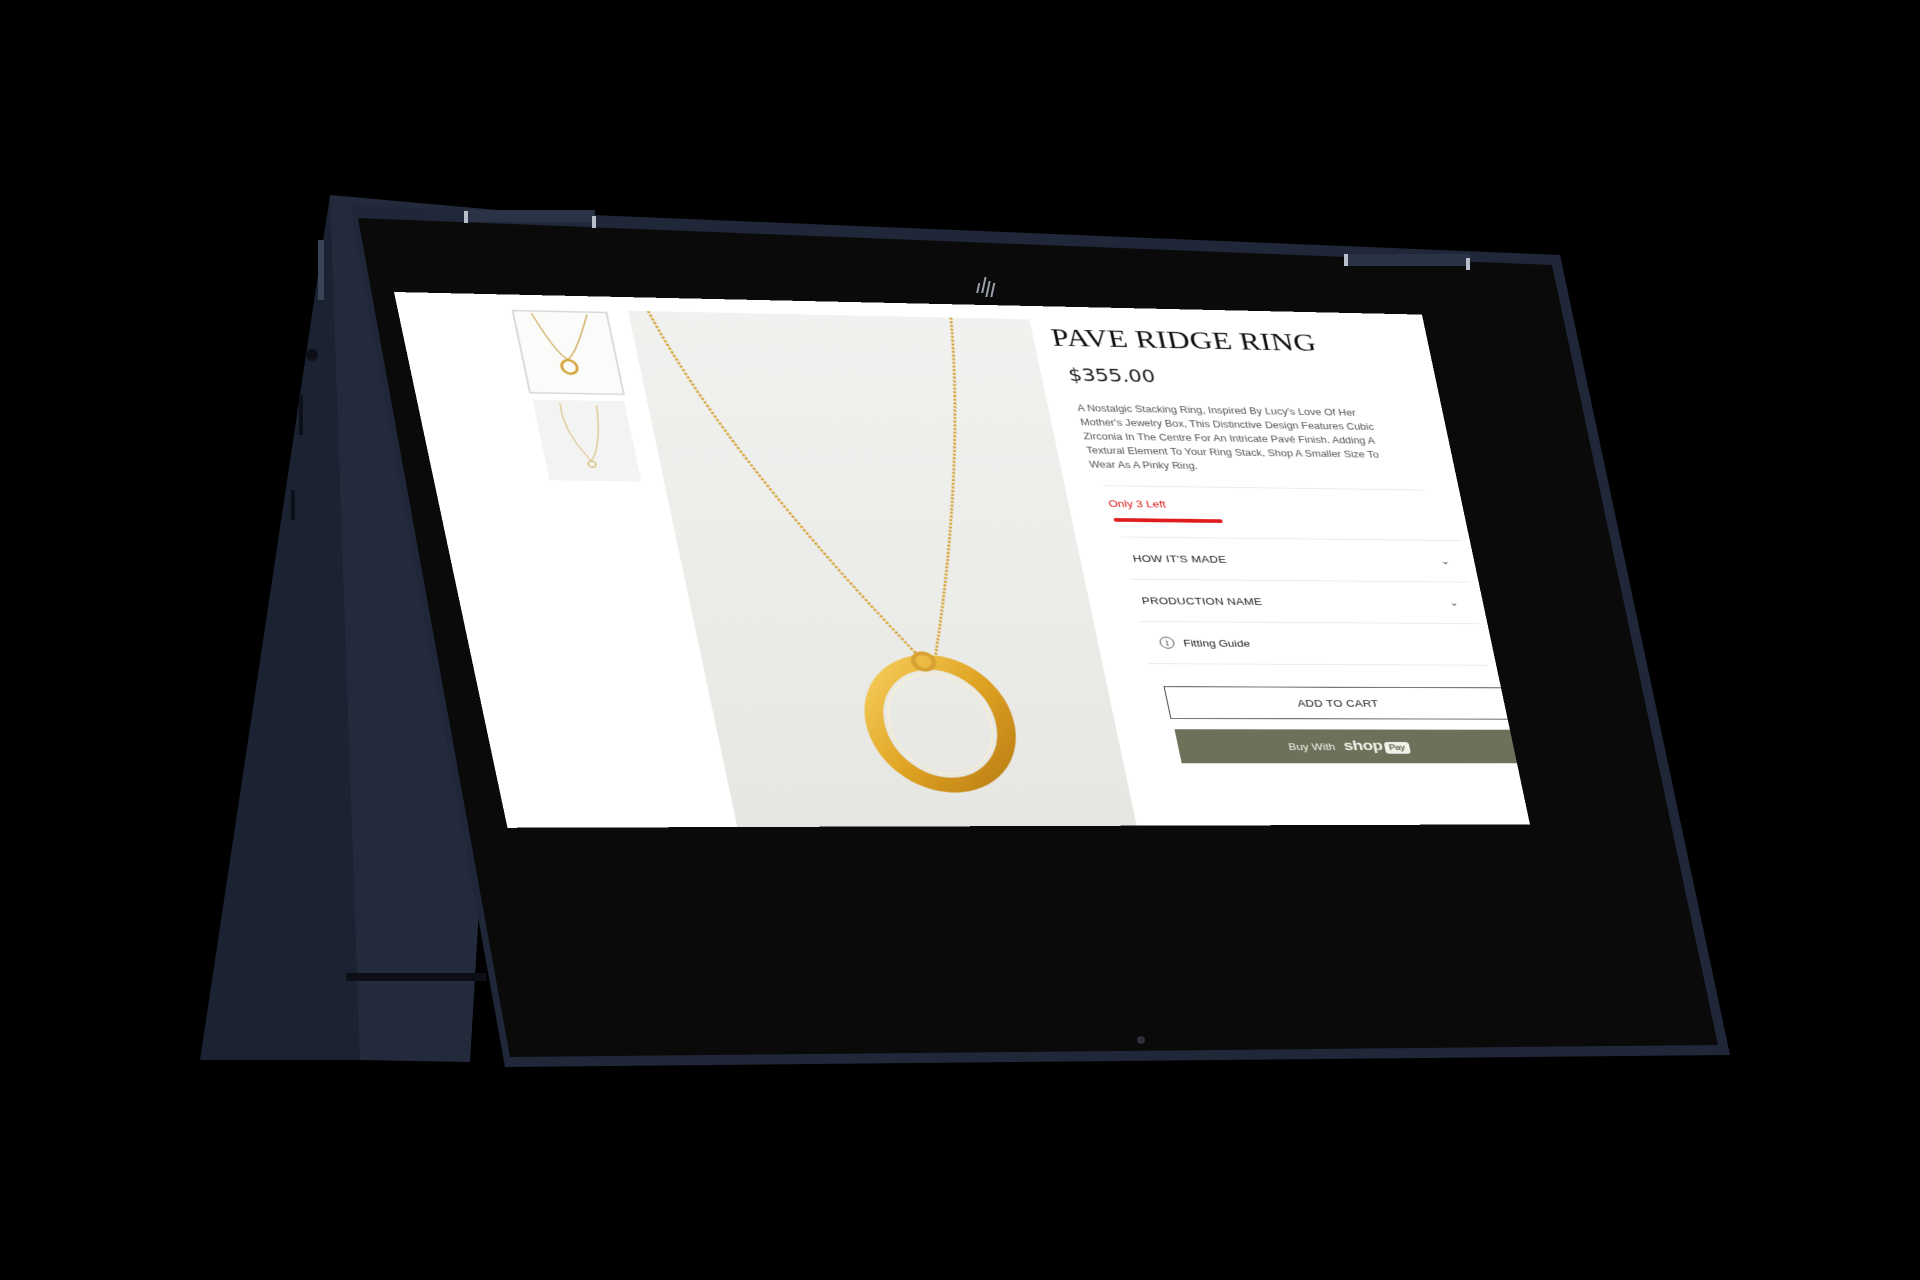 Image resolution: width=1920 pixels, height=1280 pixels. Describe the element at coordinates (530, 216) in the screenshot. I see `hinge-left` at that location.